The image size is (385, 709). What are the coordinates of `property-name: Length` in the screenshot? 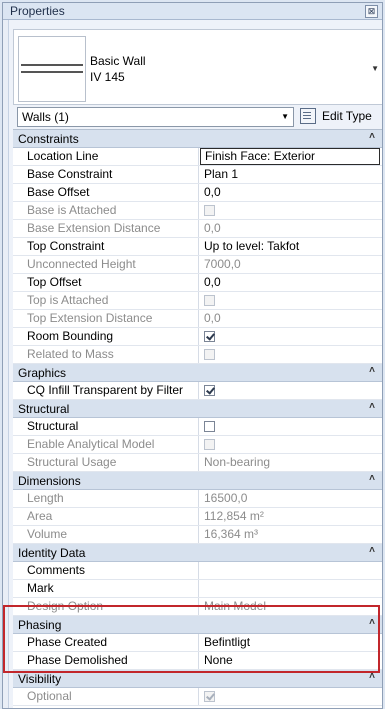 It's located at (106, 498).